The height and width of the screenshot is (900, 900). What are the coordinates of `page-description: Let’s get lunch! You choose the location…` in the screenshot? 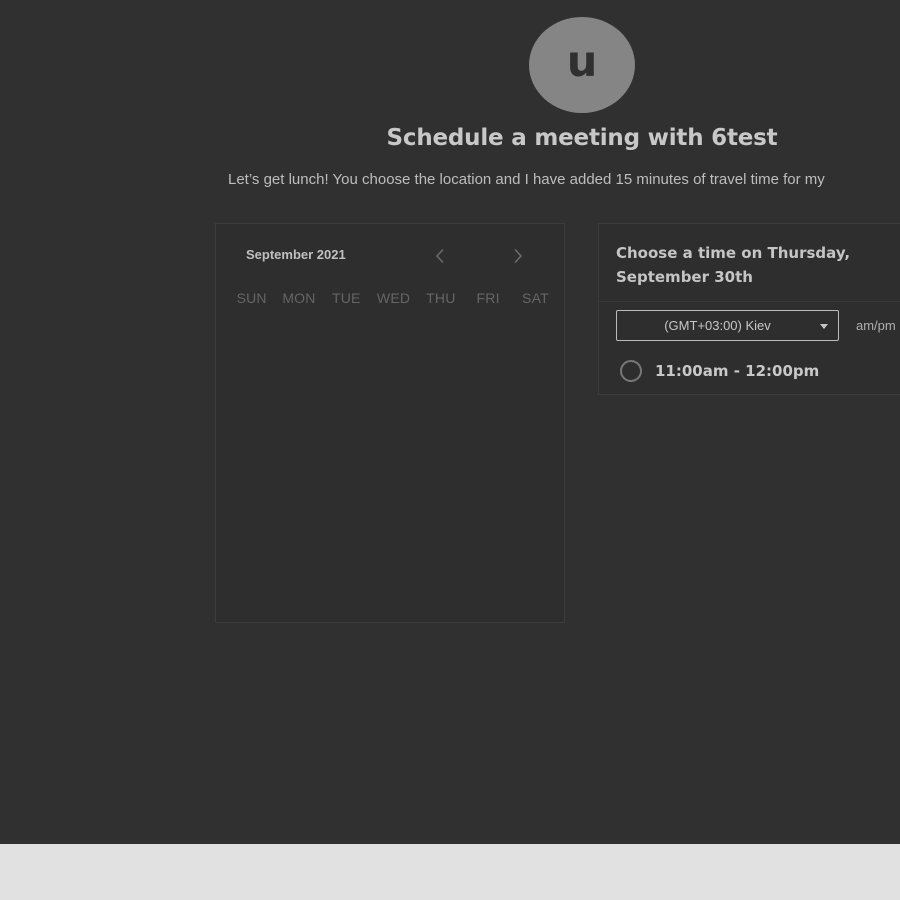 It's located at (526, 179).